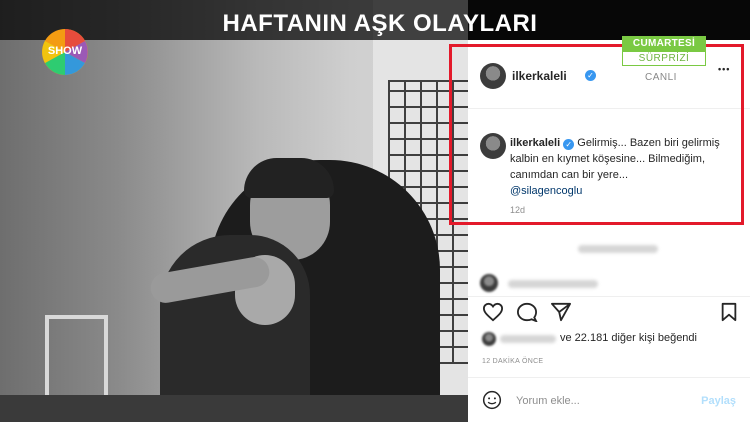 The height and width of the screenshot is (422, 750). Describe the element at coordinates (234, 408) in the screenshot. I see `table` at that location.